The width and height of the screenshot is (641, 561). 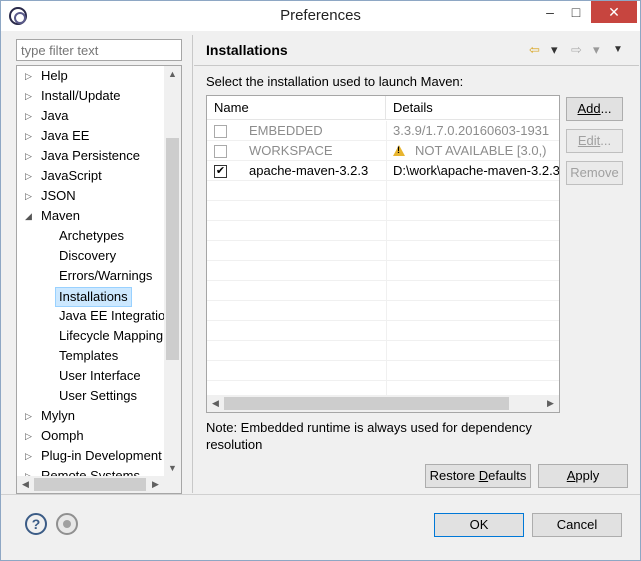 What do you see at coordinates (587, 475) in the screenshot?
I see `apply-label-b: pply` at bounding box center [587, 475].